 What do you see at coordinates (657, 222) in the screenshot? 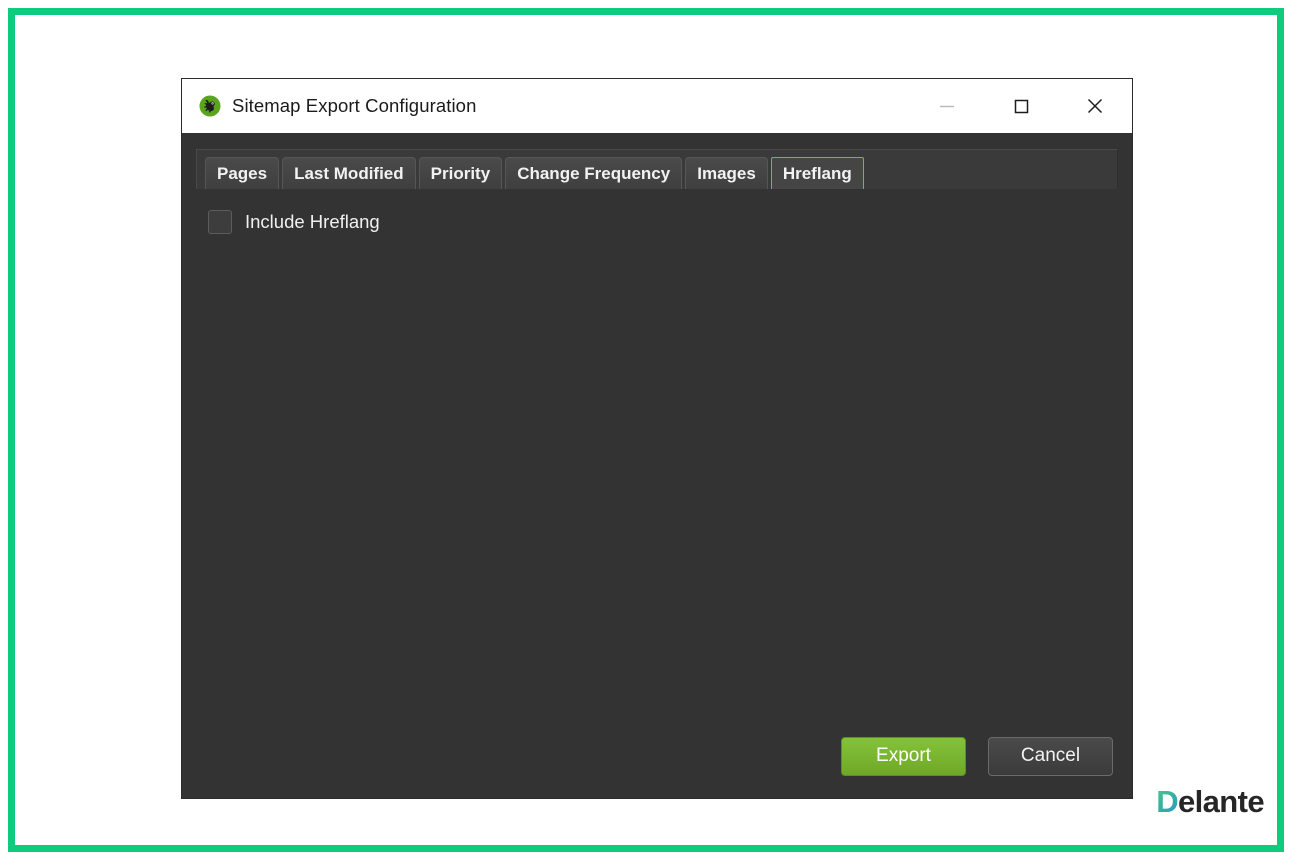
I see `include-hreflang-row: Include Hreflang` at bounding box center [657, 222].